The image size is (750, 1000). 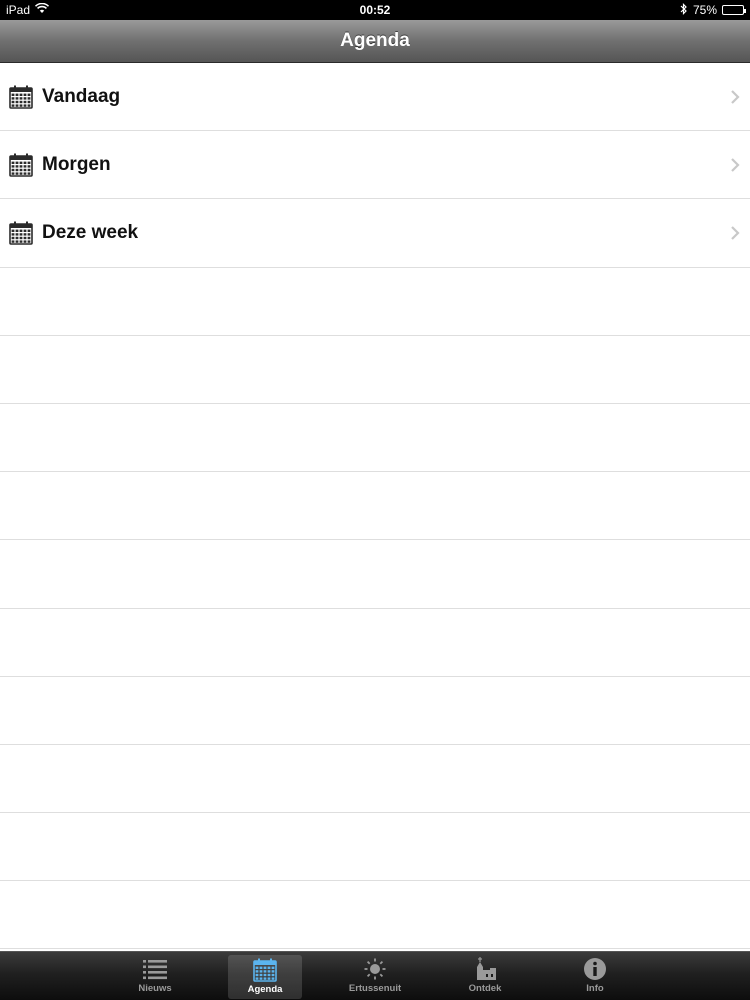 What do you see at coordinates (485, 988) in the screenshot?
I see `tab-label: Ontdek` at bounding box center [485, 988].